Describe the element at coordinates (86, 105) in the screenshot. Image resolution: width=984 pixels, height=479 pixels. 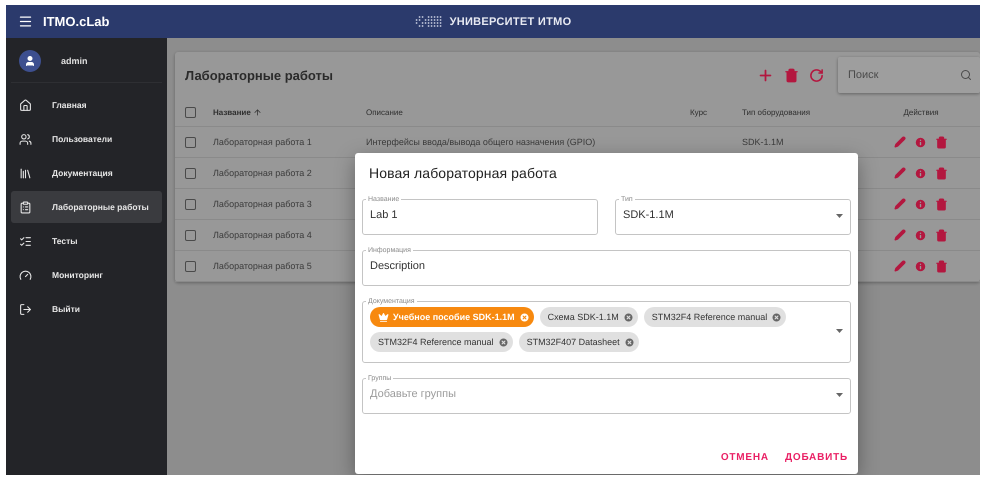
I see `sidebar-item: Главная` at that location.